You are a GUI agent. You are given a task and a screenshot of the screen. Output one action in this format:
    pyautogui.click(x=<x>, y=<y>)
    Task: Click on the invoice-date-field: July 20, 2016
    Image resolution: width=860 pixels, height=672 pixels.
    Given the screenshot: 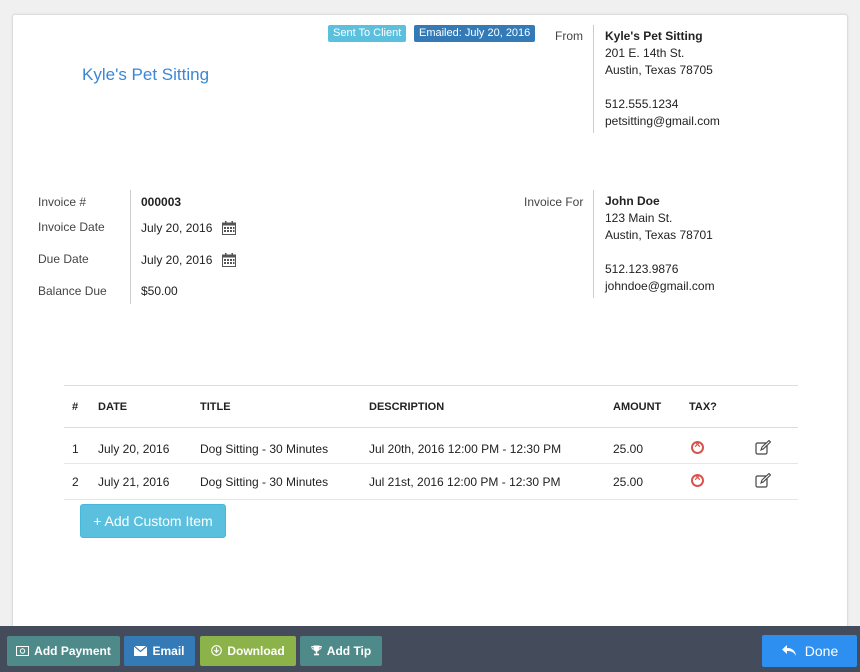 What is the action you would take?
    pyautogui.click(x=188, y=228)
    